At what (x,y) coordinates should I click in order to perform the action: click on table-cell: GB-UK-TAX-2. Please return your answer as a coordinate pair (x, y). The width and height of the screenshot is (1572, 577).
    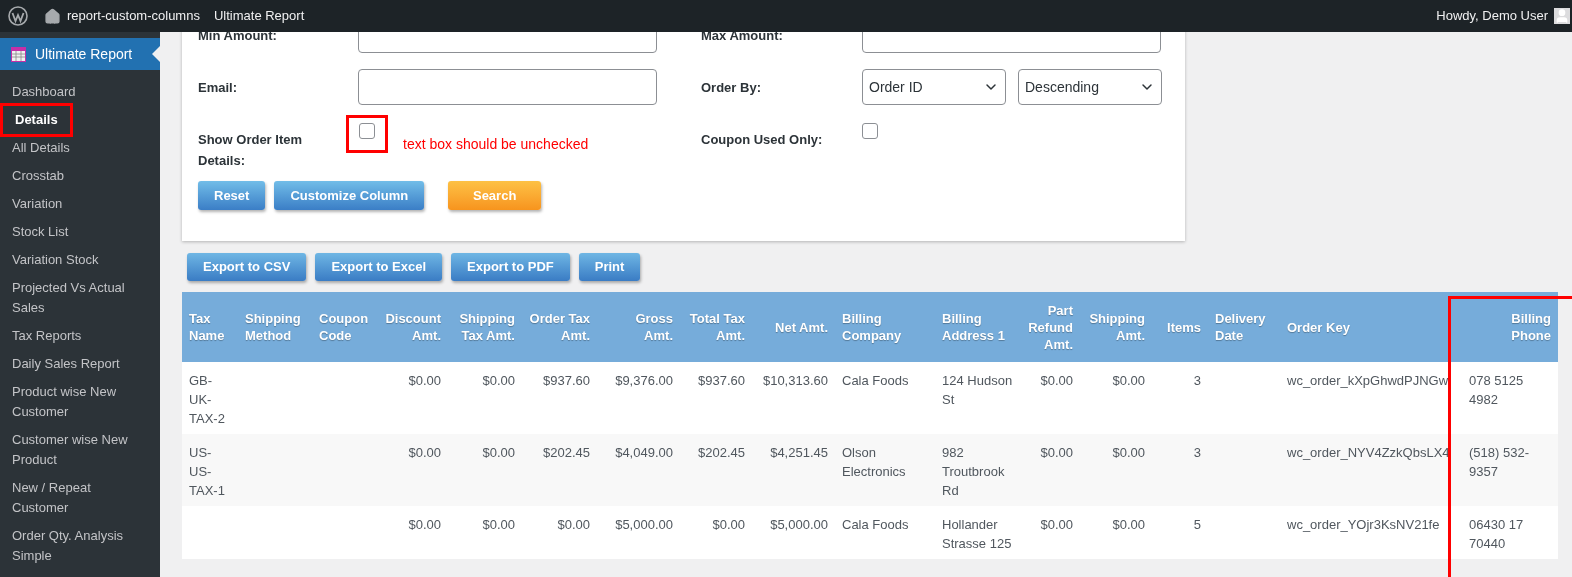
    Looking at the image, I should click on (207, 399).